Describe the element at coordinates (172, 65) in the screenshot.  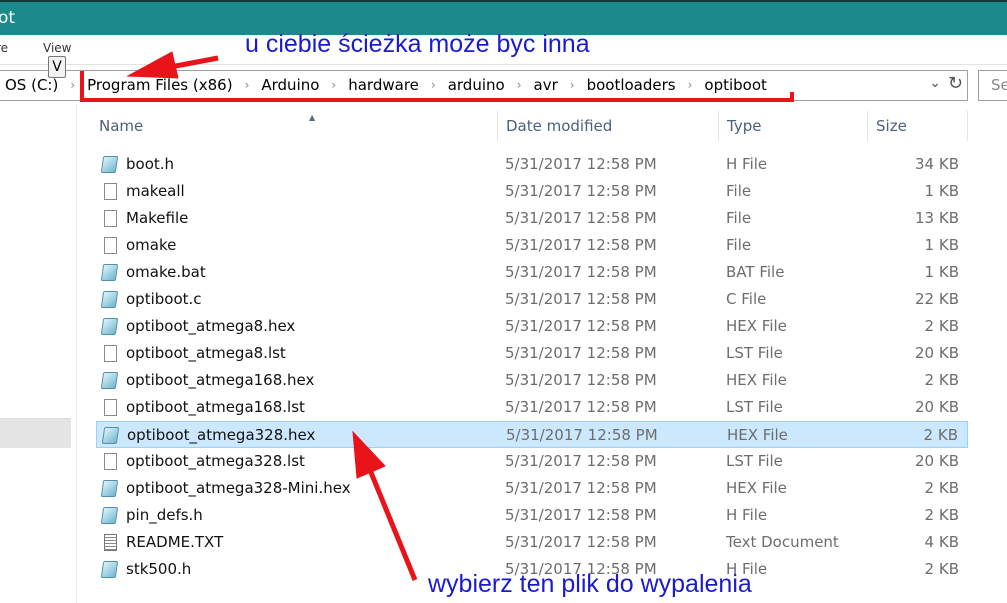
I see `arrow-to-path` at that location.